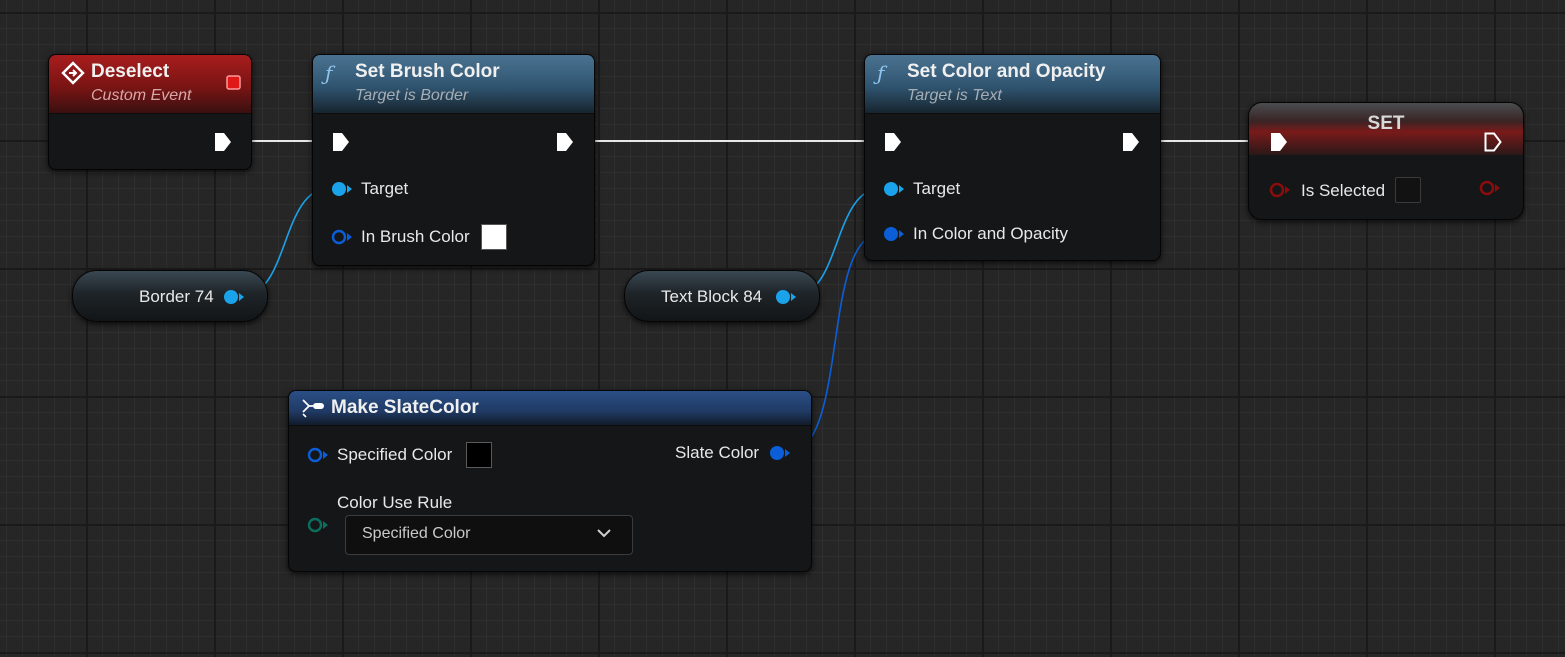 The height and width of the screenshot is (657, 1565). Describe the element at coordinates (712, 296) in the screenshot. I see `text-block-84-label: Text Block 84` at that location.